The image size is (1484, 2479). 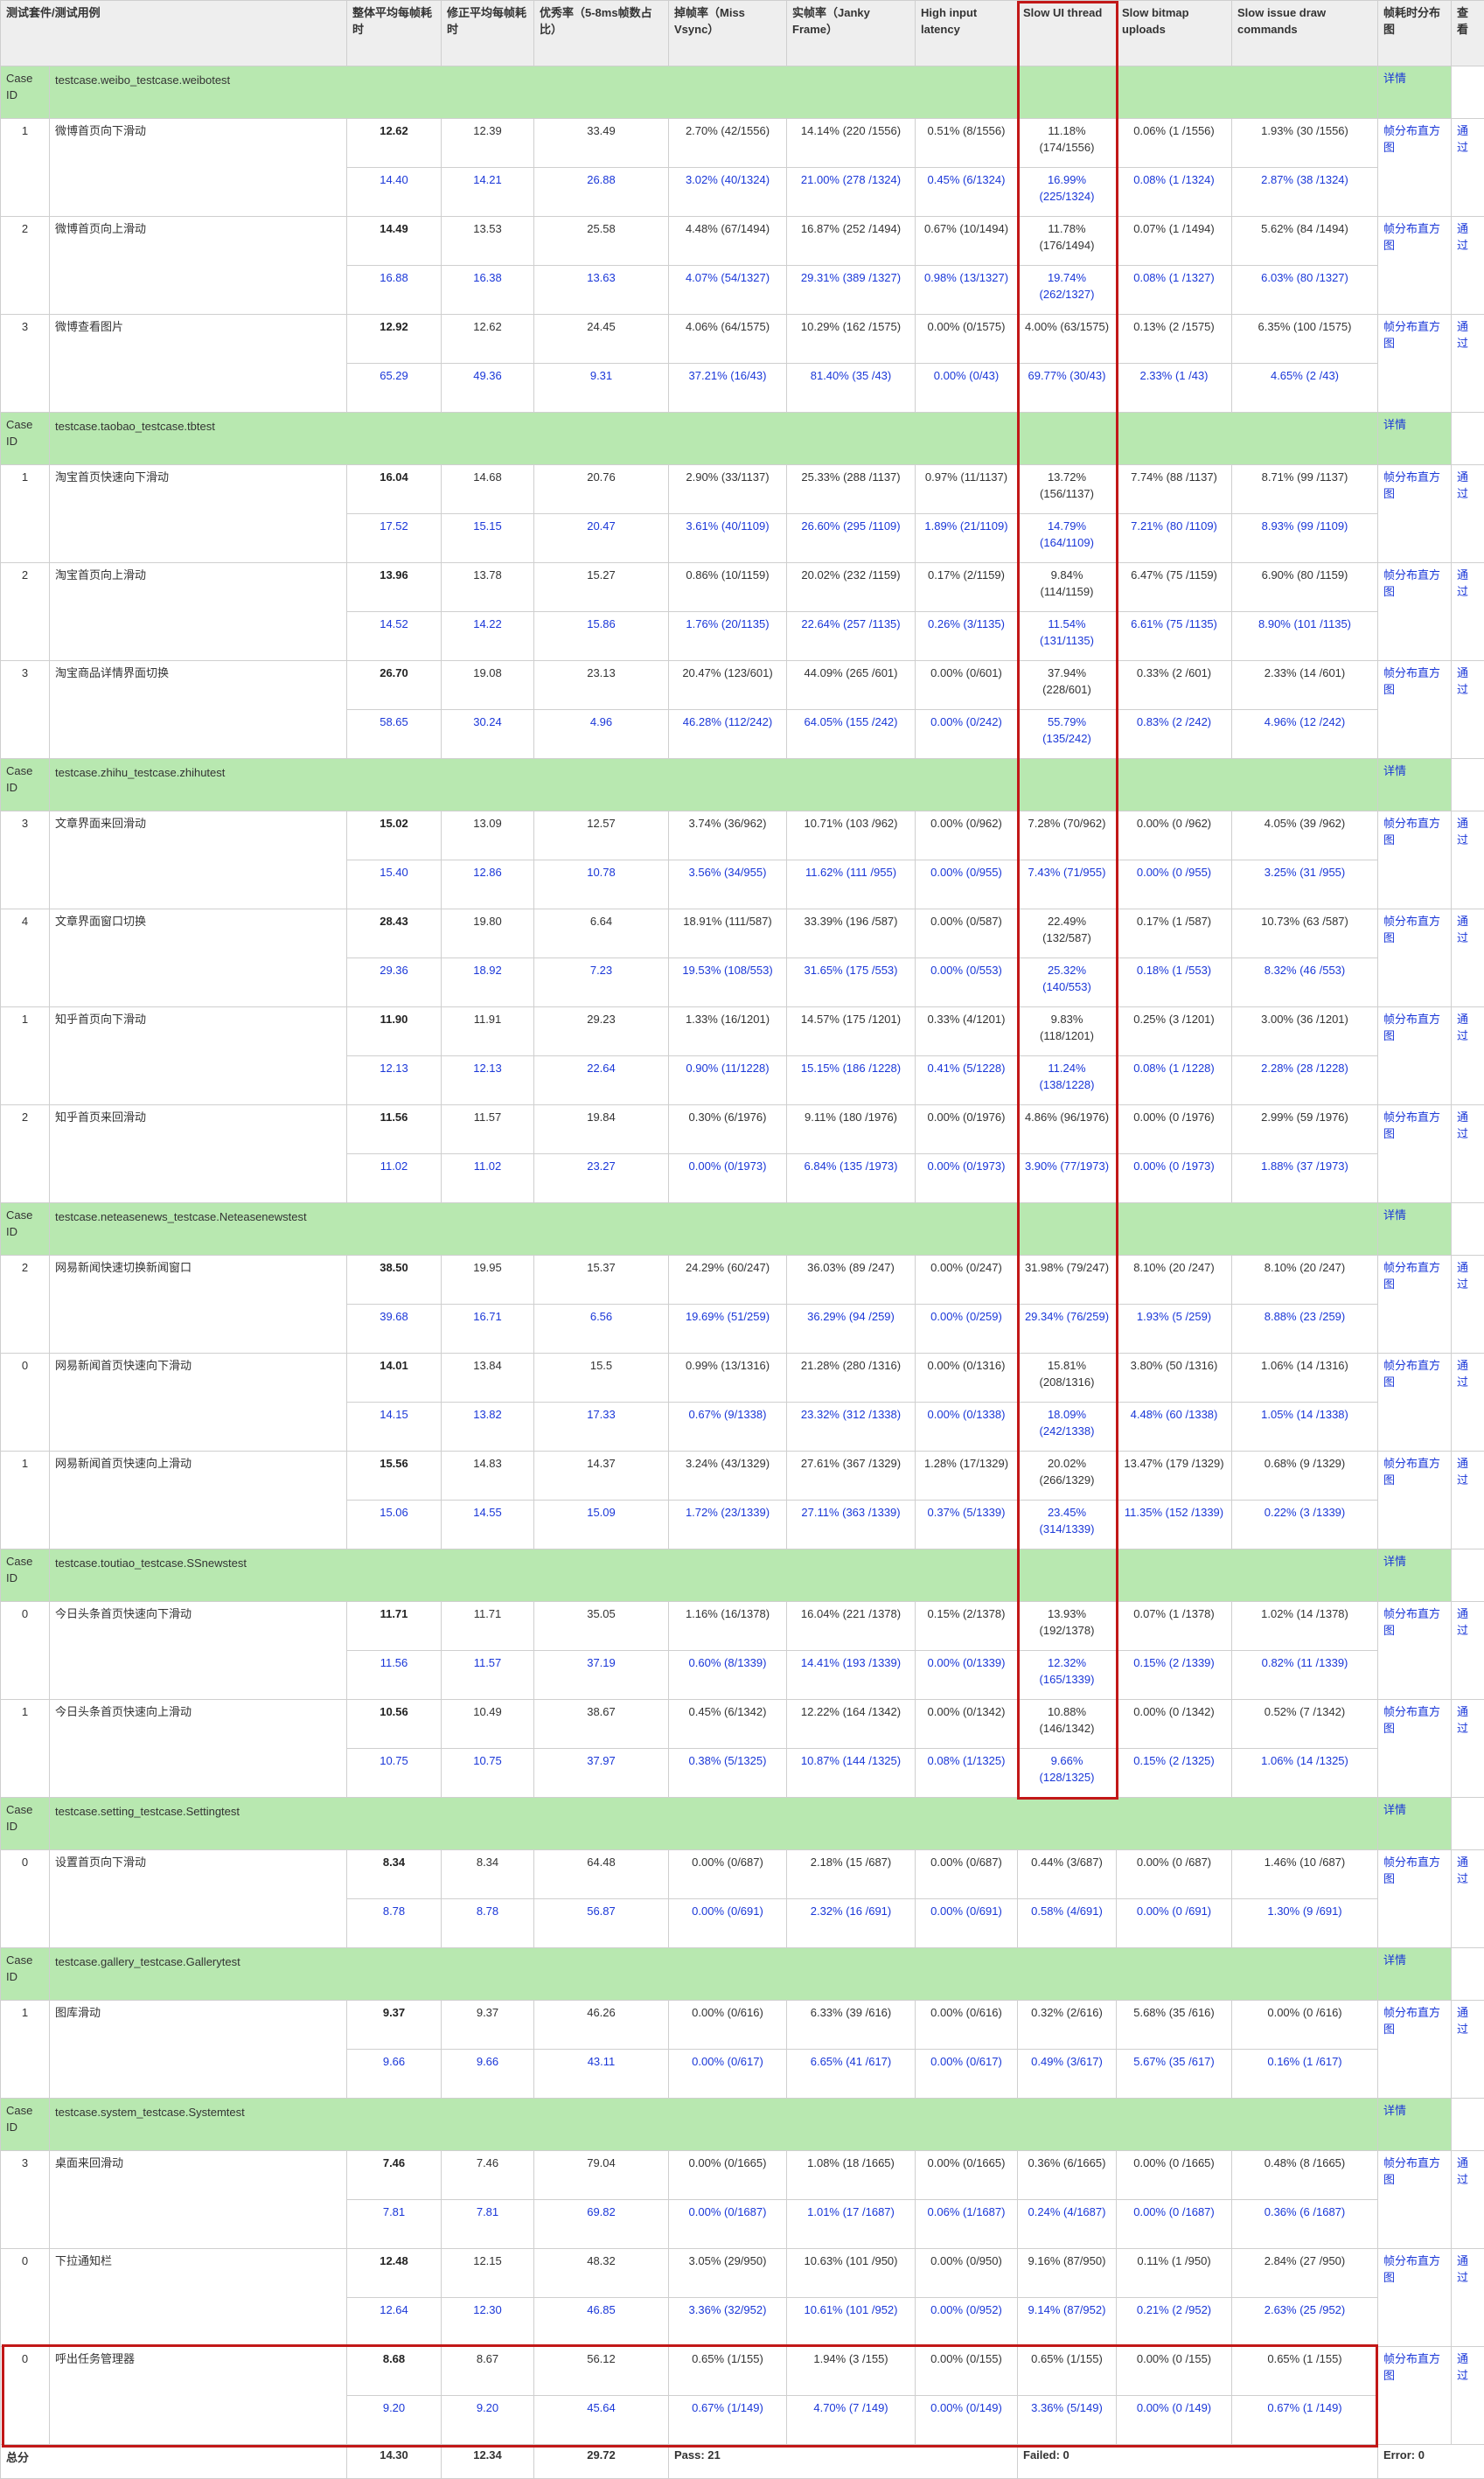 What do you see at coordinates (728, 1178) in the screenshot?
I see `corrected-miss-vsync: 0.00% (0/1973)` at bounding box center [728, 1178].